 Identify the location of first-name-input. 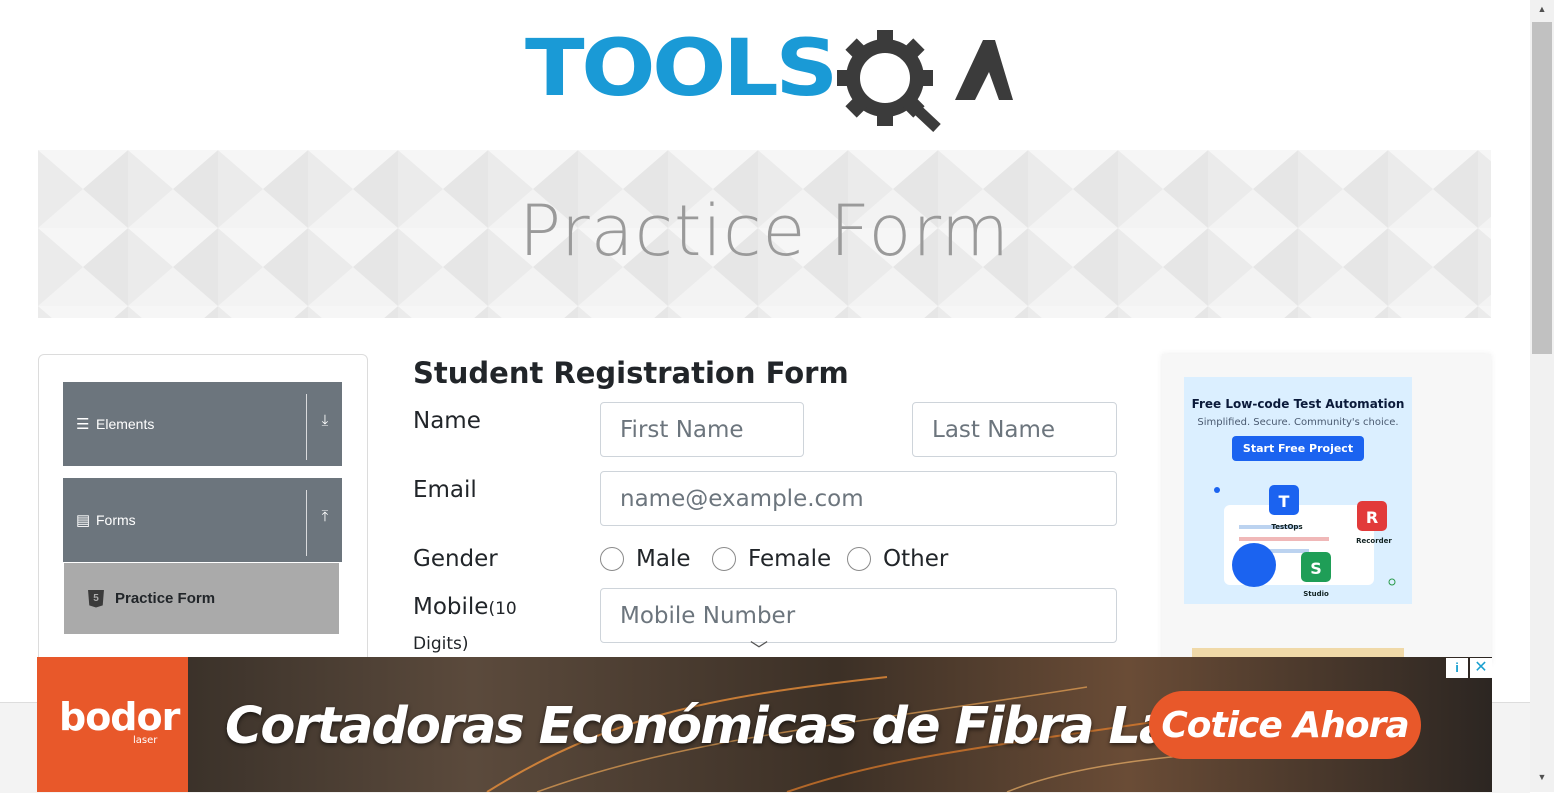
(702, 429).